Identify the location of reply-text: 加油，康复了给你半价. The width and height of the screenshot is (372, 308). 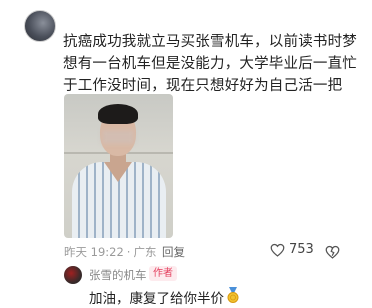
(164, 297).